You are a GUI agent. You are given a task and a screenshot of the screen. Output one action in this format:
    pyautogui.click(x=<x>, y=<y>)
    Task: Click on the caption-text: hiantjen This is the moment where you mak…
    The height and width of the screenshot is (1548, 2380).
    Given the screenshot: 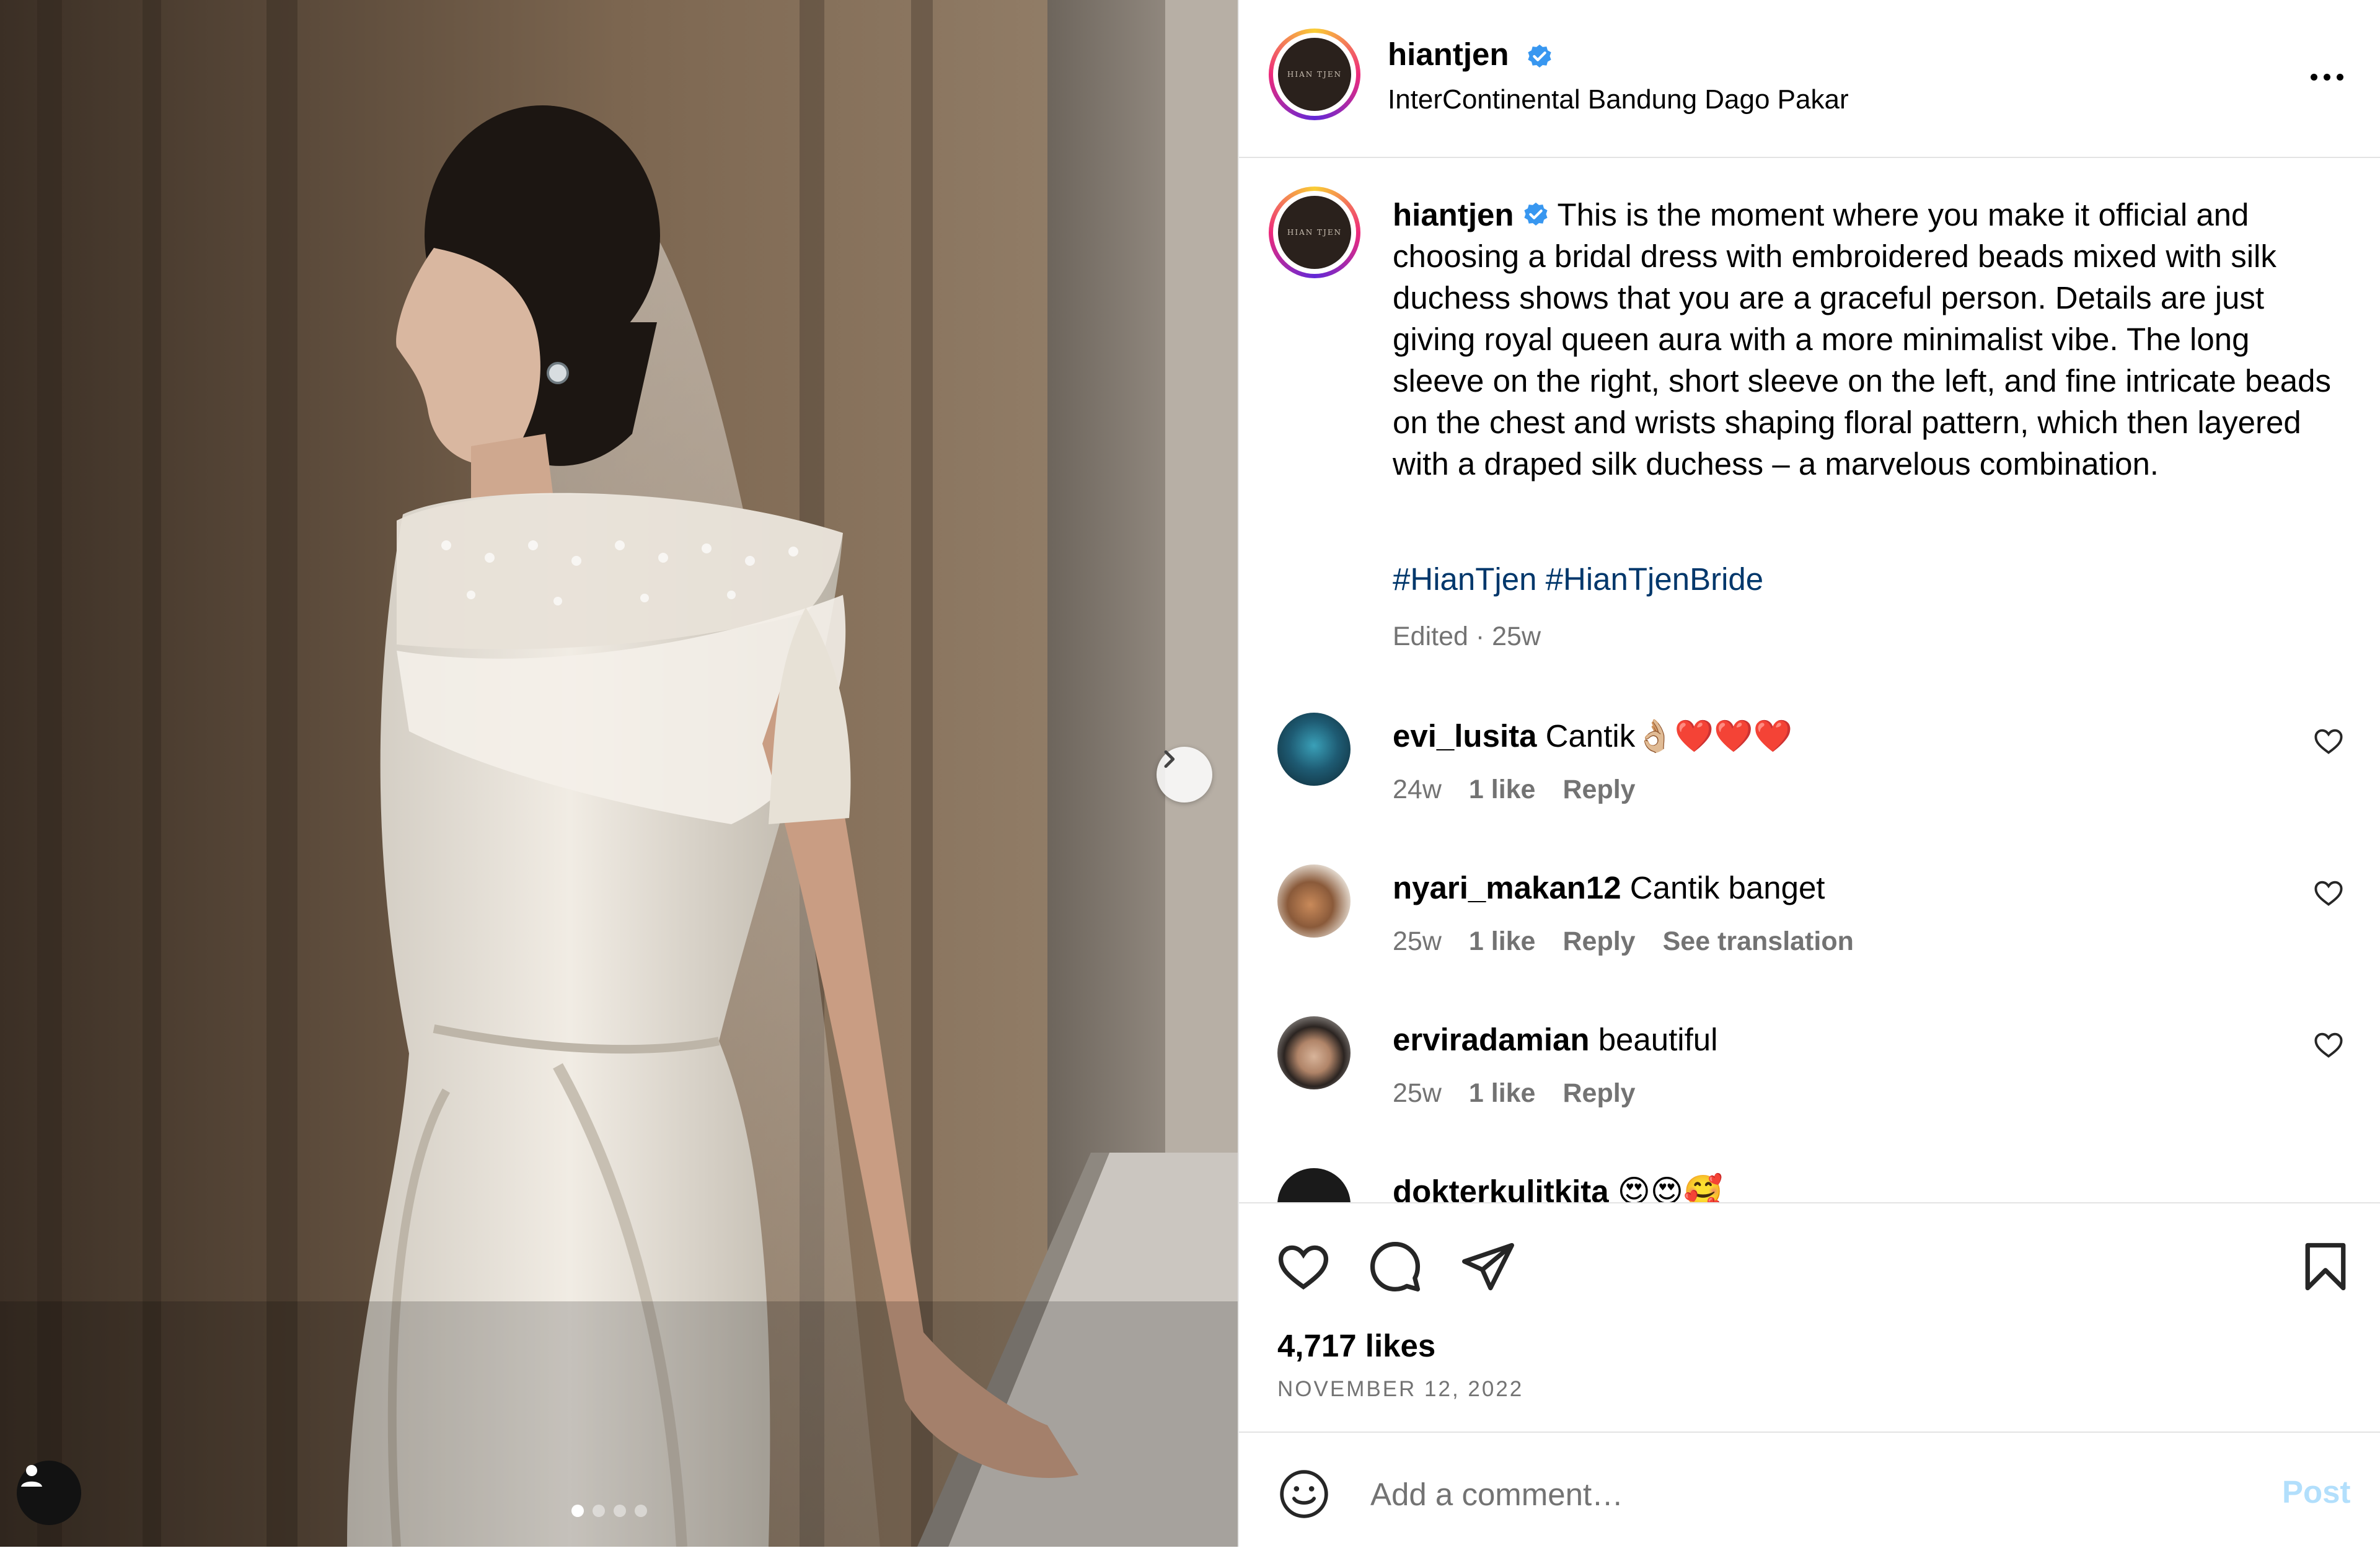 What is the action you would take?
    pyautogui.click(x=1867, y=339)
    